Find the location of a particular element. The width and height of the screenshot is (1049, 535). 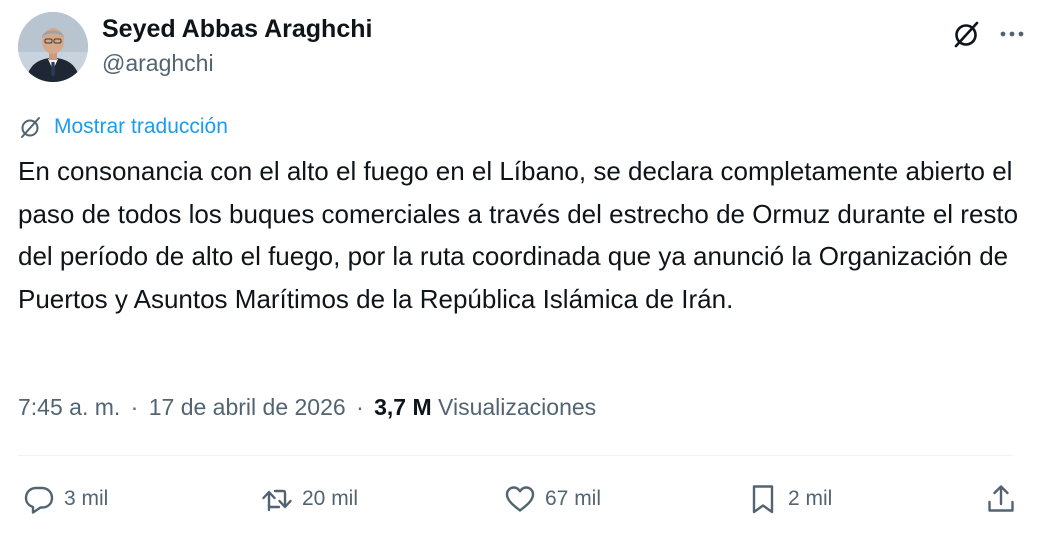

heart-icon is located at coordinates (520, 499).